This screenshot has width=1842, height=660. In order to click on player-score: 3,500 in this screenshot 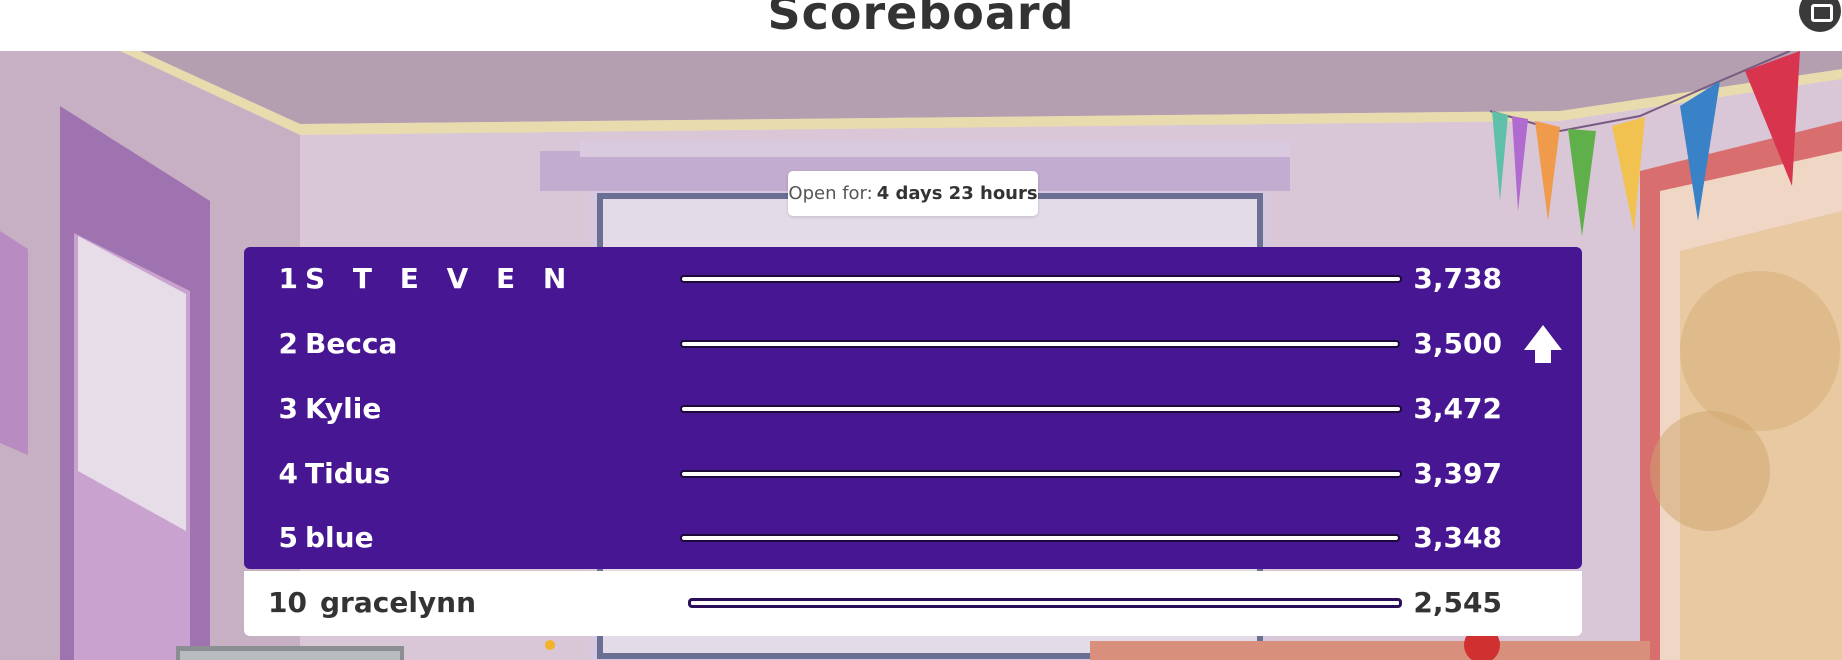, I will do `click(1457, 343)`.